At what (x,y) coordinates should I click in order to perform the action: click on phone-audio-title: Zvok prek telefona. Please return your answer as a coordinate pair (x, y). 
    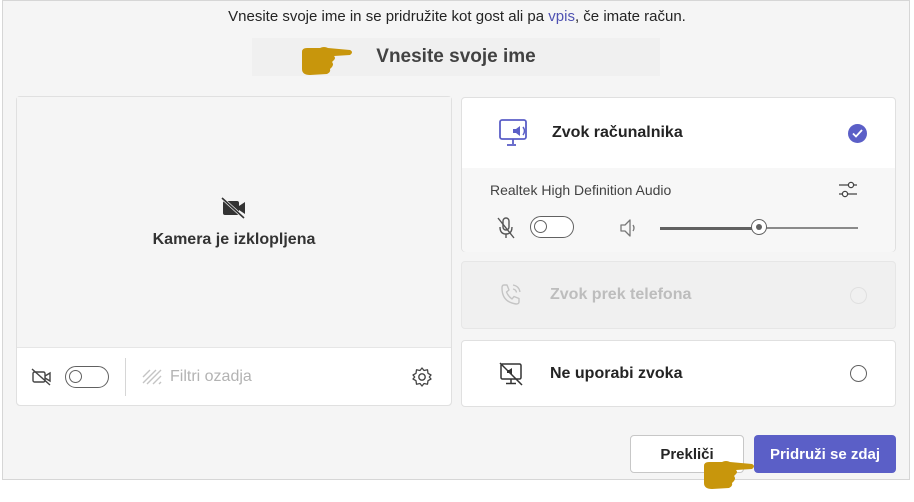
    Looking at the image, I should click on (621, 294).